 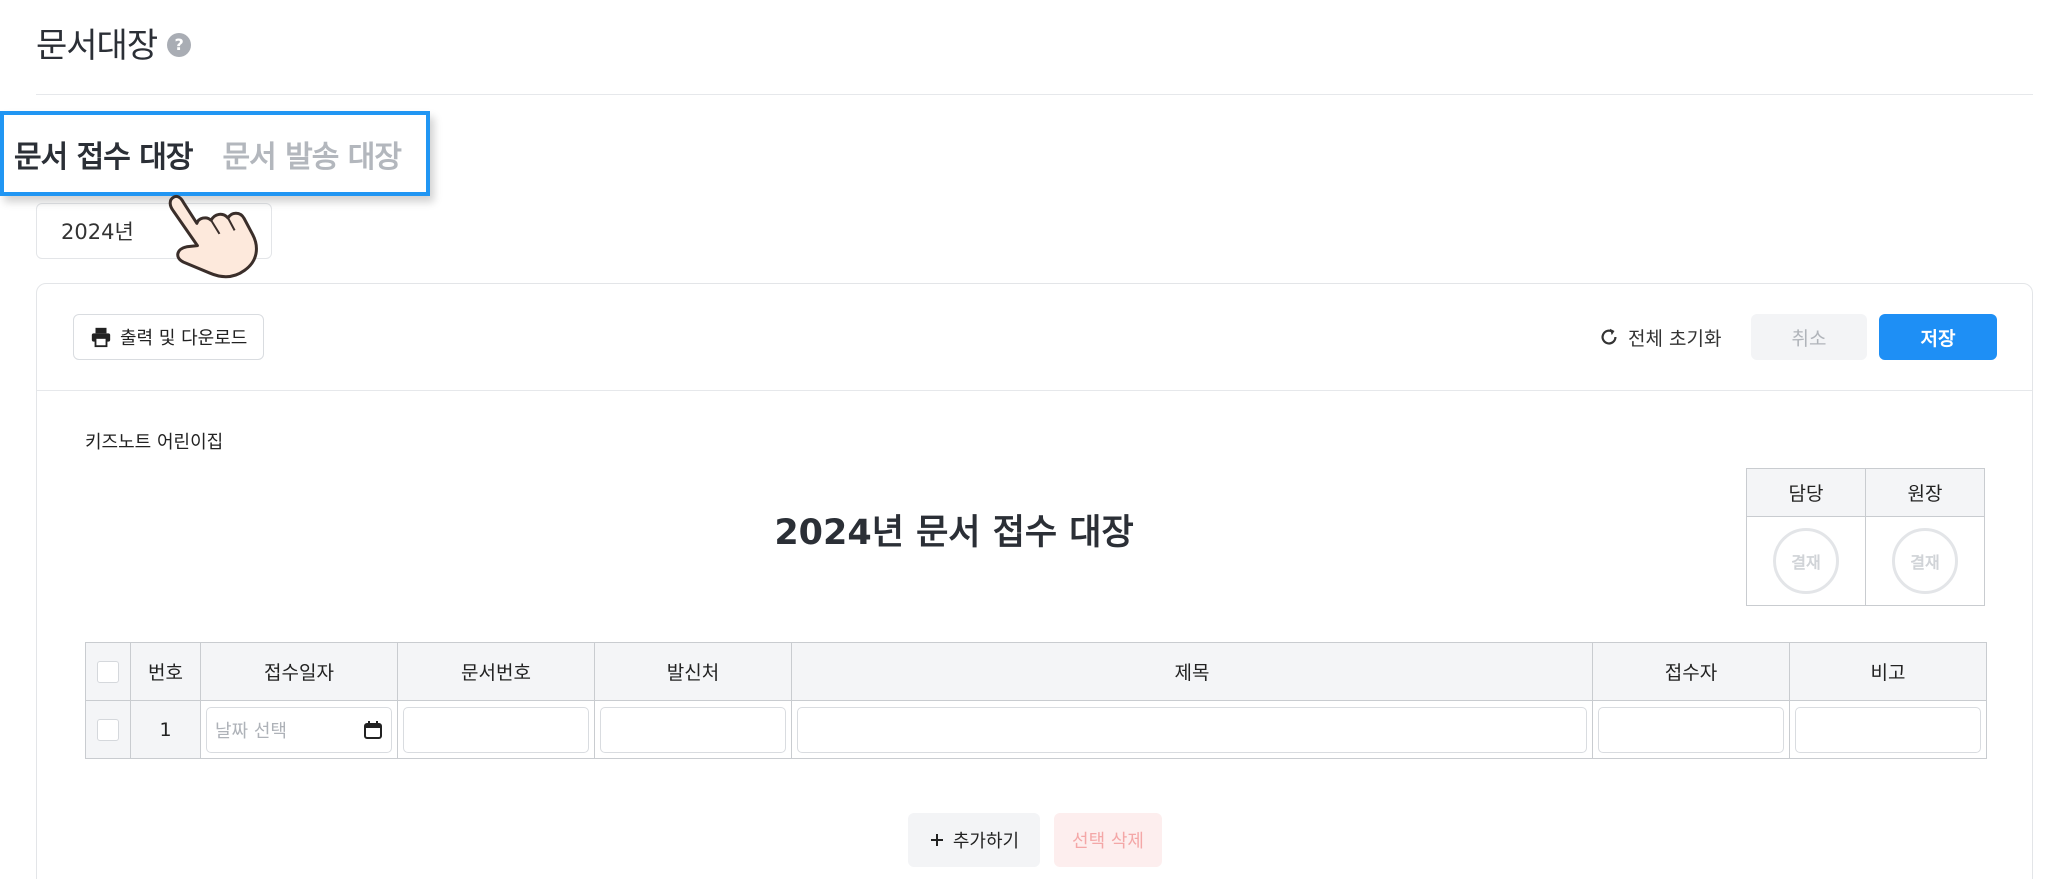 What do you see at coordinates (184, 338) in the screenshot?
I see `print-download-label: 출력 및 다운로드` at bounding box center [184, 338].